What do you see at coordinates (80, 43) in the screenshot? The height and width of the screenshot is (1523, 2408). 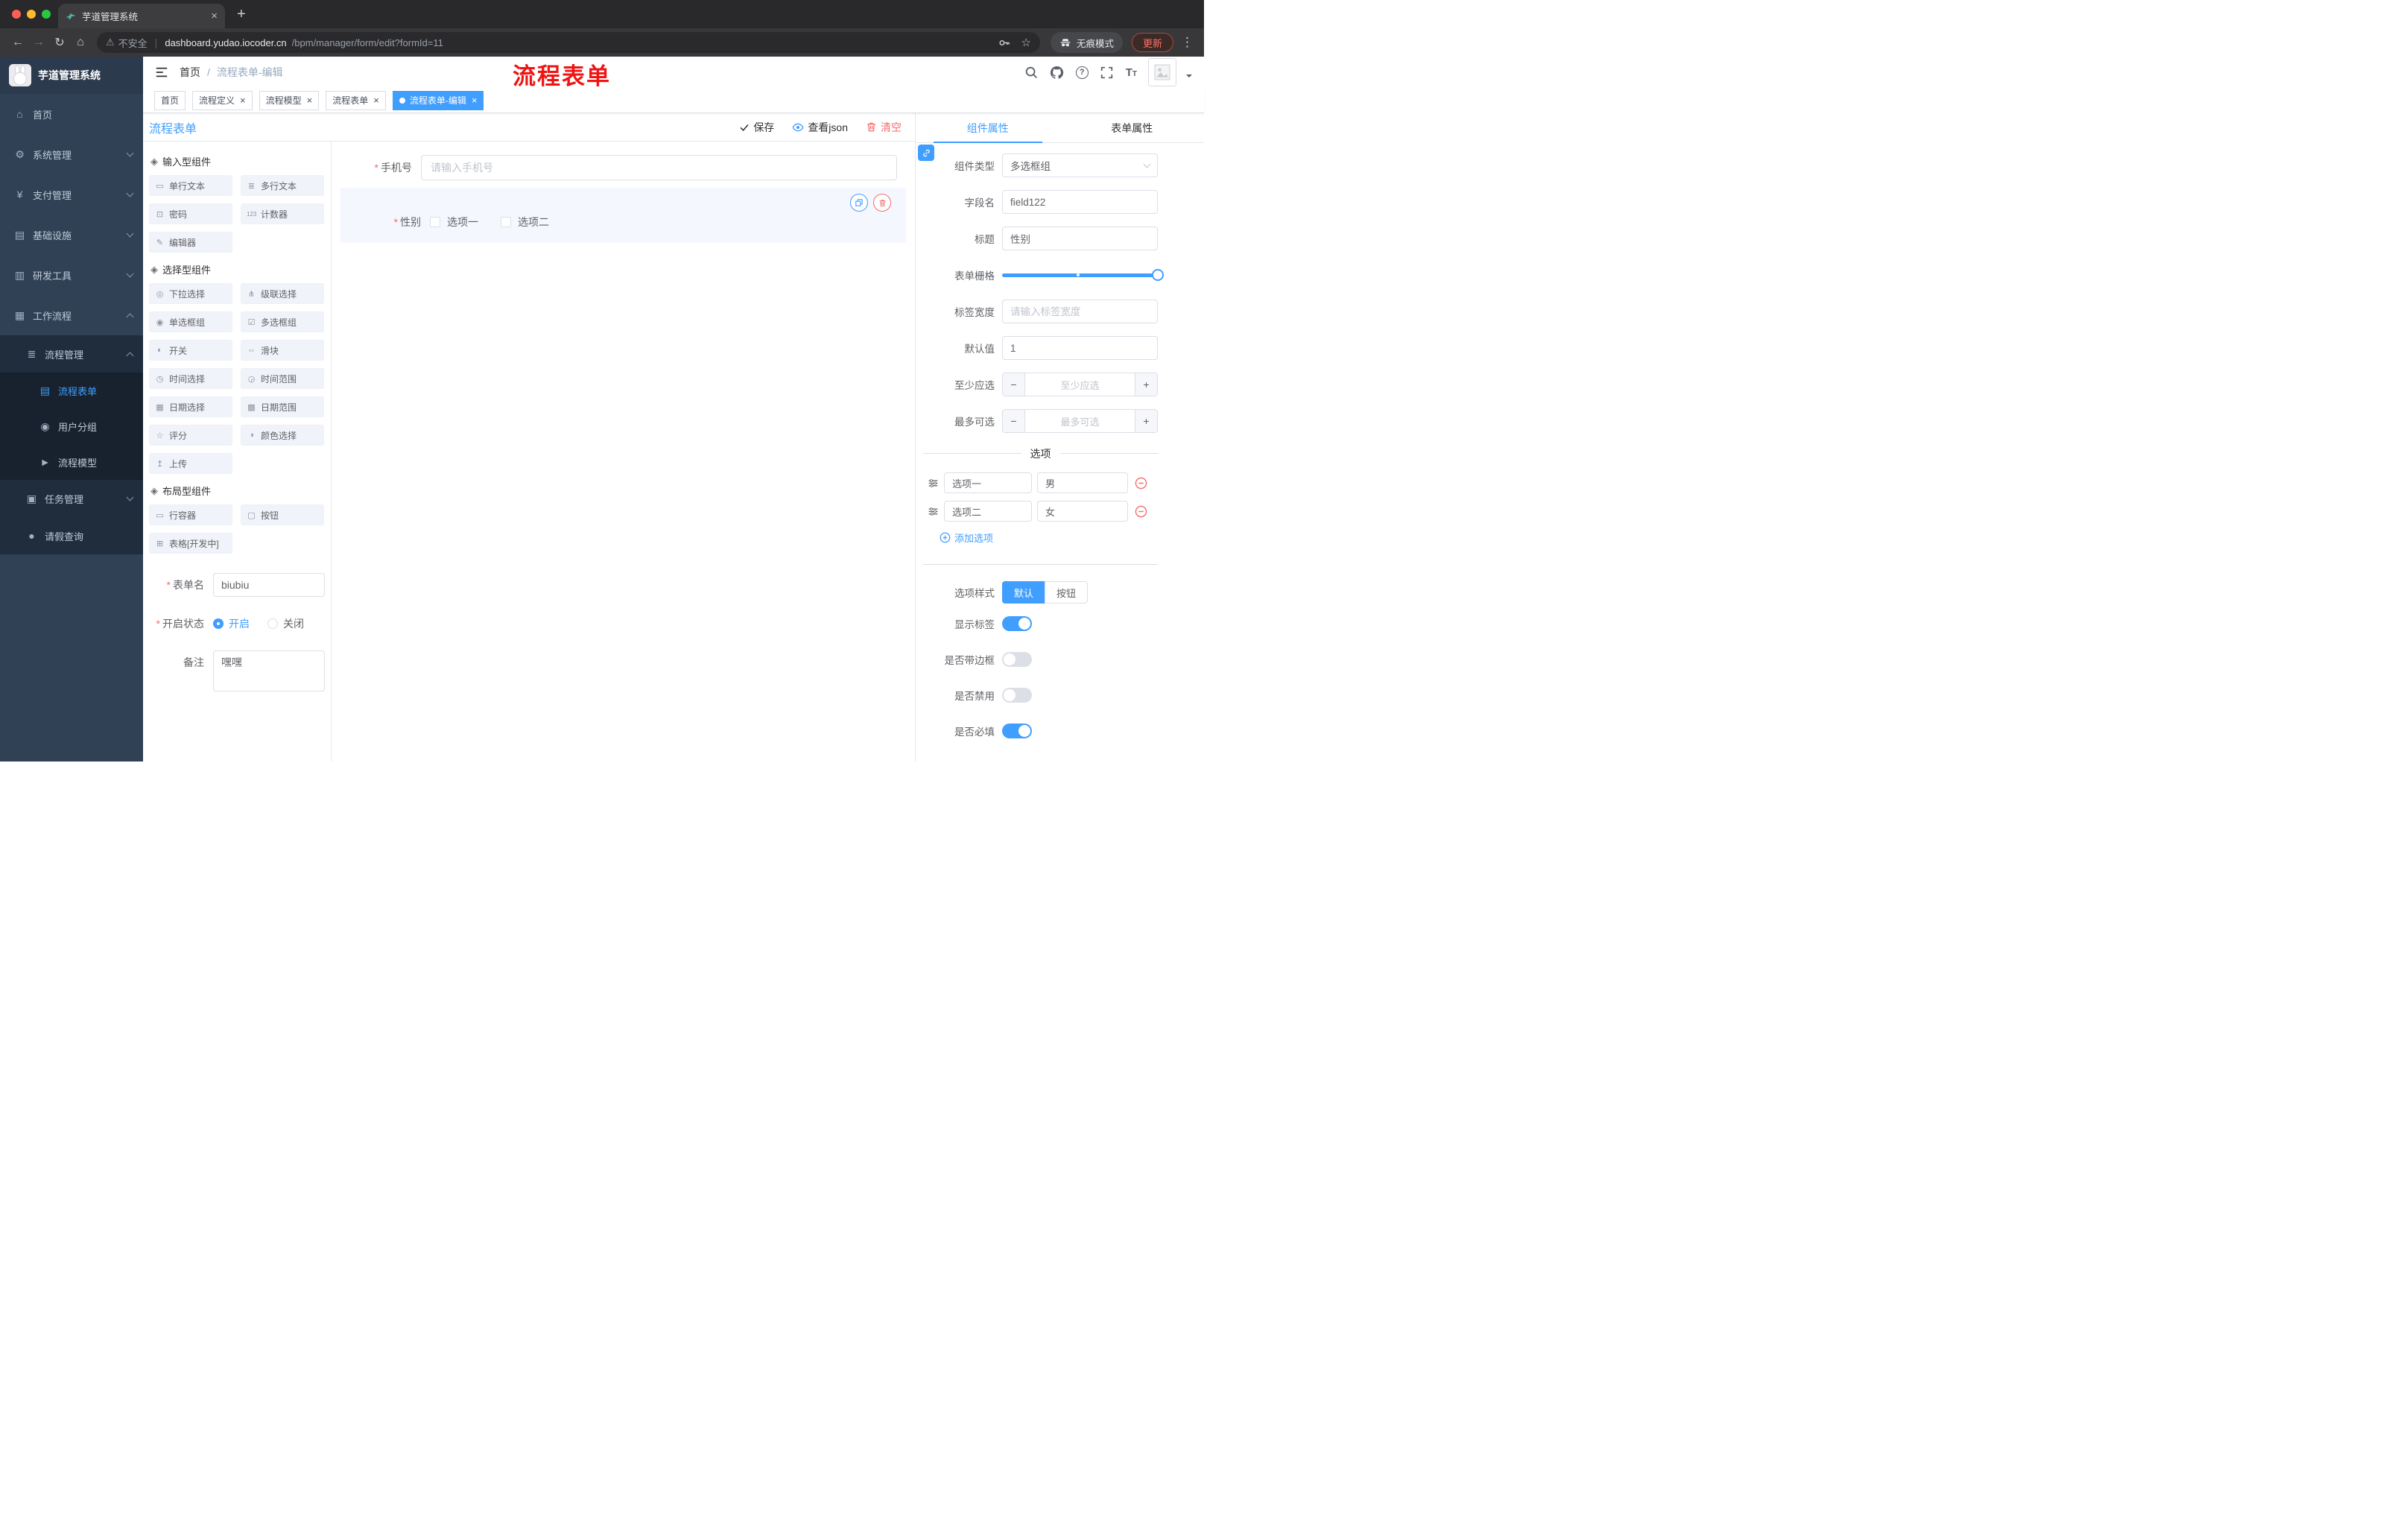 I see `home-button: ⌂` at bounding box center [80, 43].